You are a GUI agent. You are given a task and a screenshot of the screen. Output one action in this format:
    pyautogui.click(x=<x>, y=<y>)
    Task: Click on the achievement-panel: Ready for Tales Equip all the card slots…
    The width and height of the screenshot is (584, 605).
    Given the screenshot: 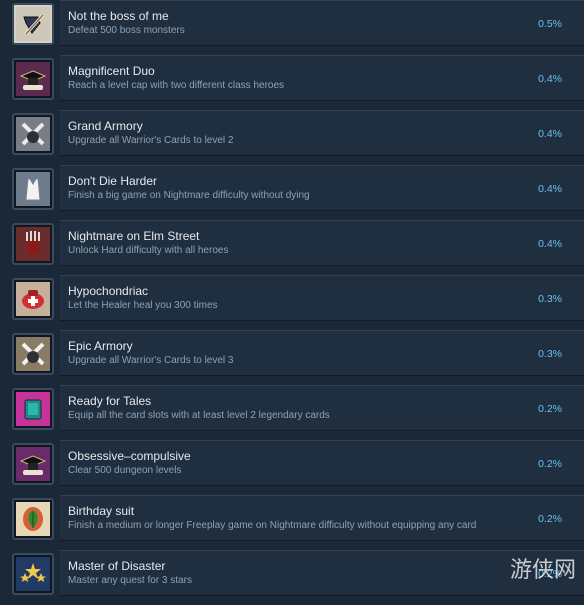 What is the action you would take?
    pyautogui.click(x=322, y=408)
    